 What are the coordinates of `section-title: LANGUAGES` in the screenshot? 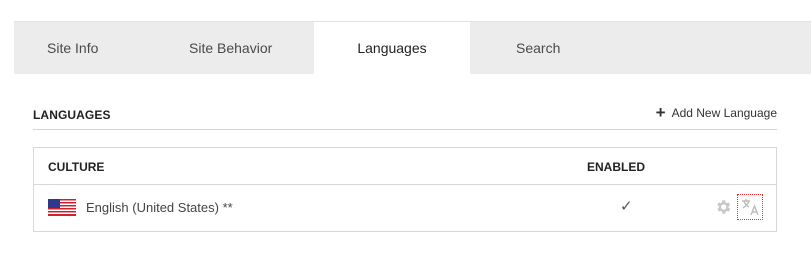 It's located at (72, 115).